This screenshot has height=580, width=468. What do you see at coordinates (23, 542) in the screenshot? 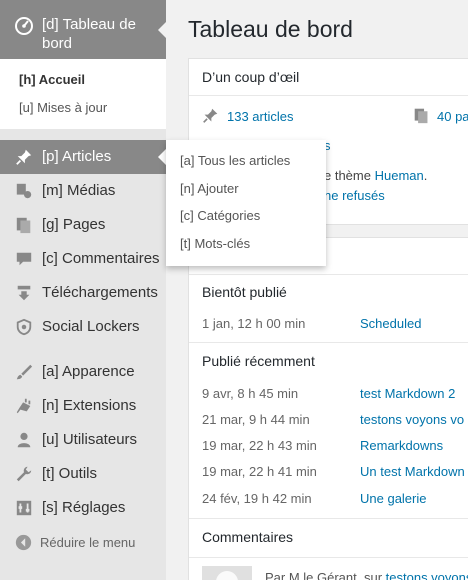
I see `collapse-icon` at bounding box center [23, 542].